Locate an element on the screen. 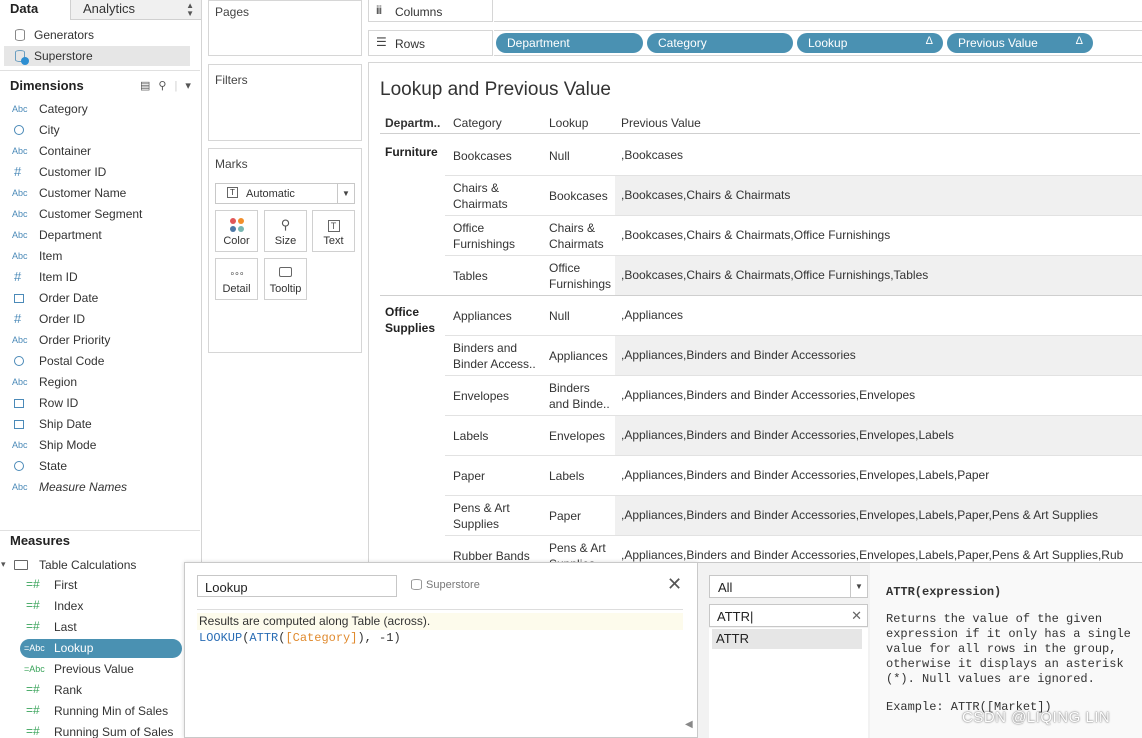  dimension-field: Abc Order Priority is located at coordinates (100, 340).